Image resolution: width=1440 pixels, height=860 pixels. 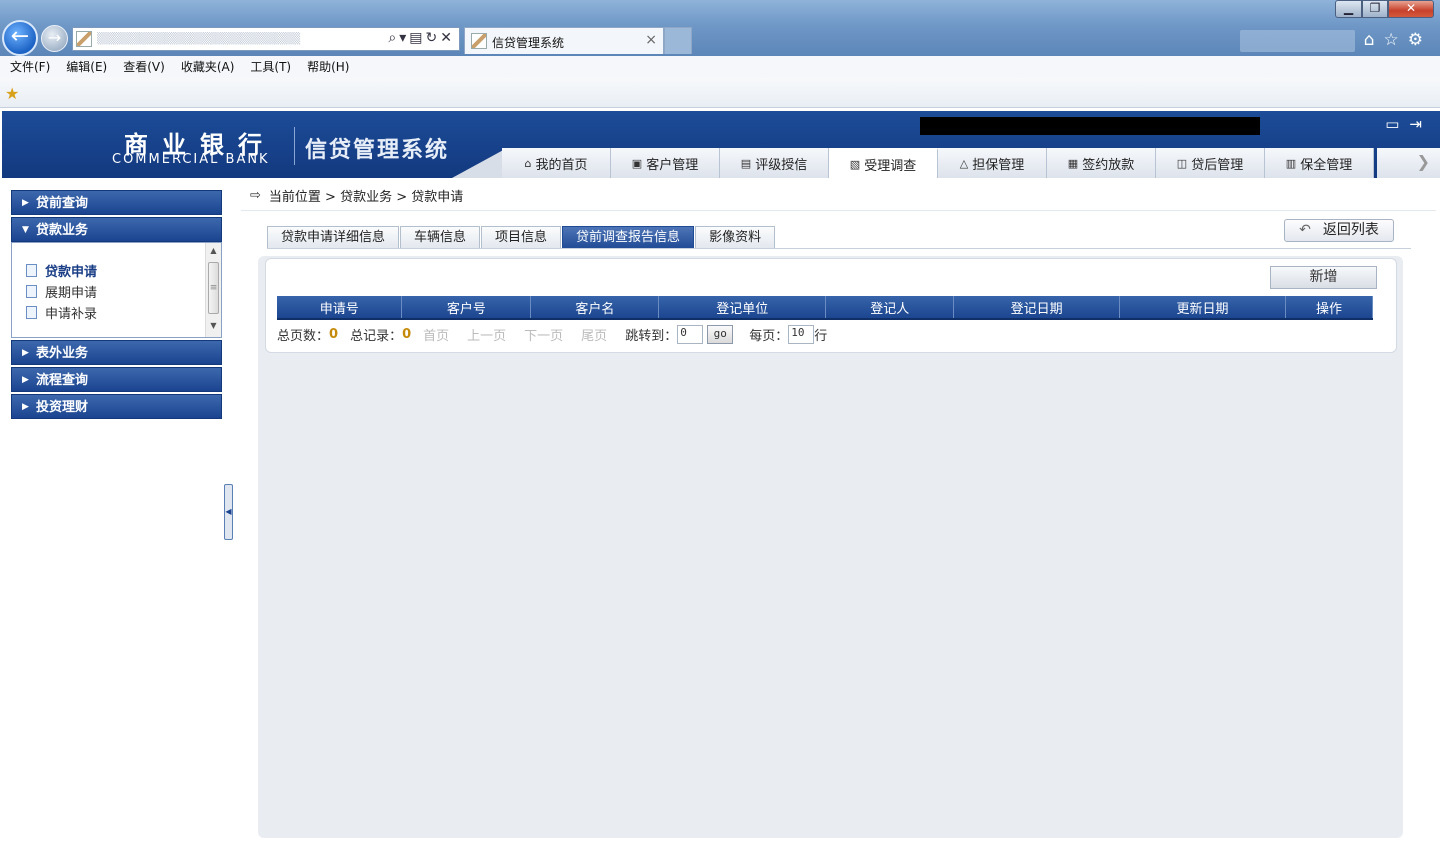 What do you see at coordinates (1323, 277) in the screenshot?
I see `add-button: 新增` at bounding box center [1323, 277].